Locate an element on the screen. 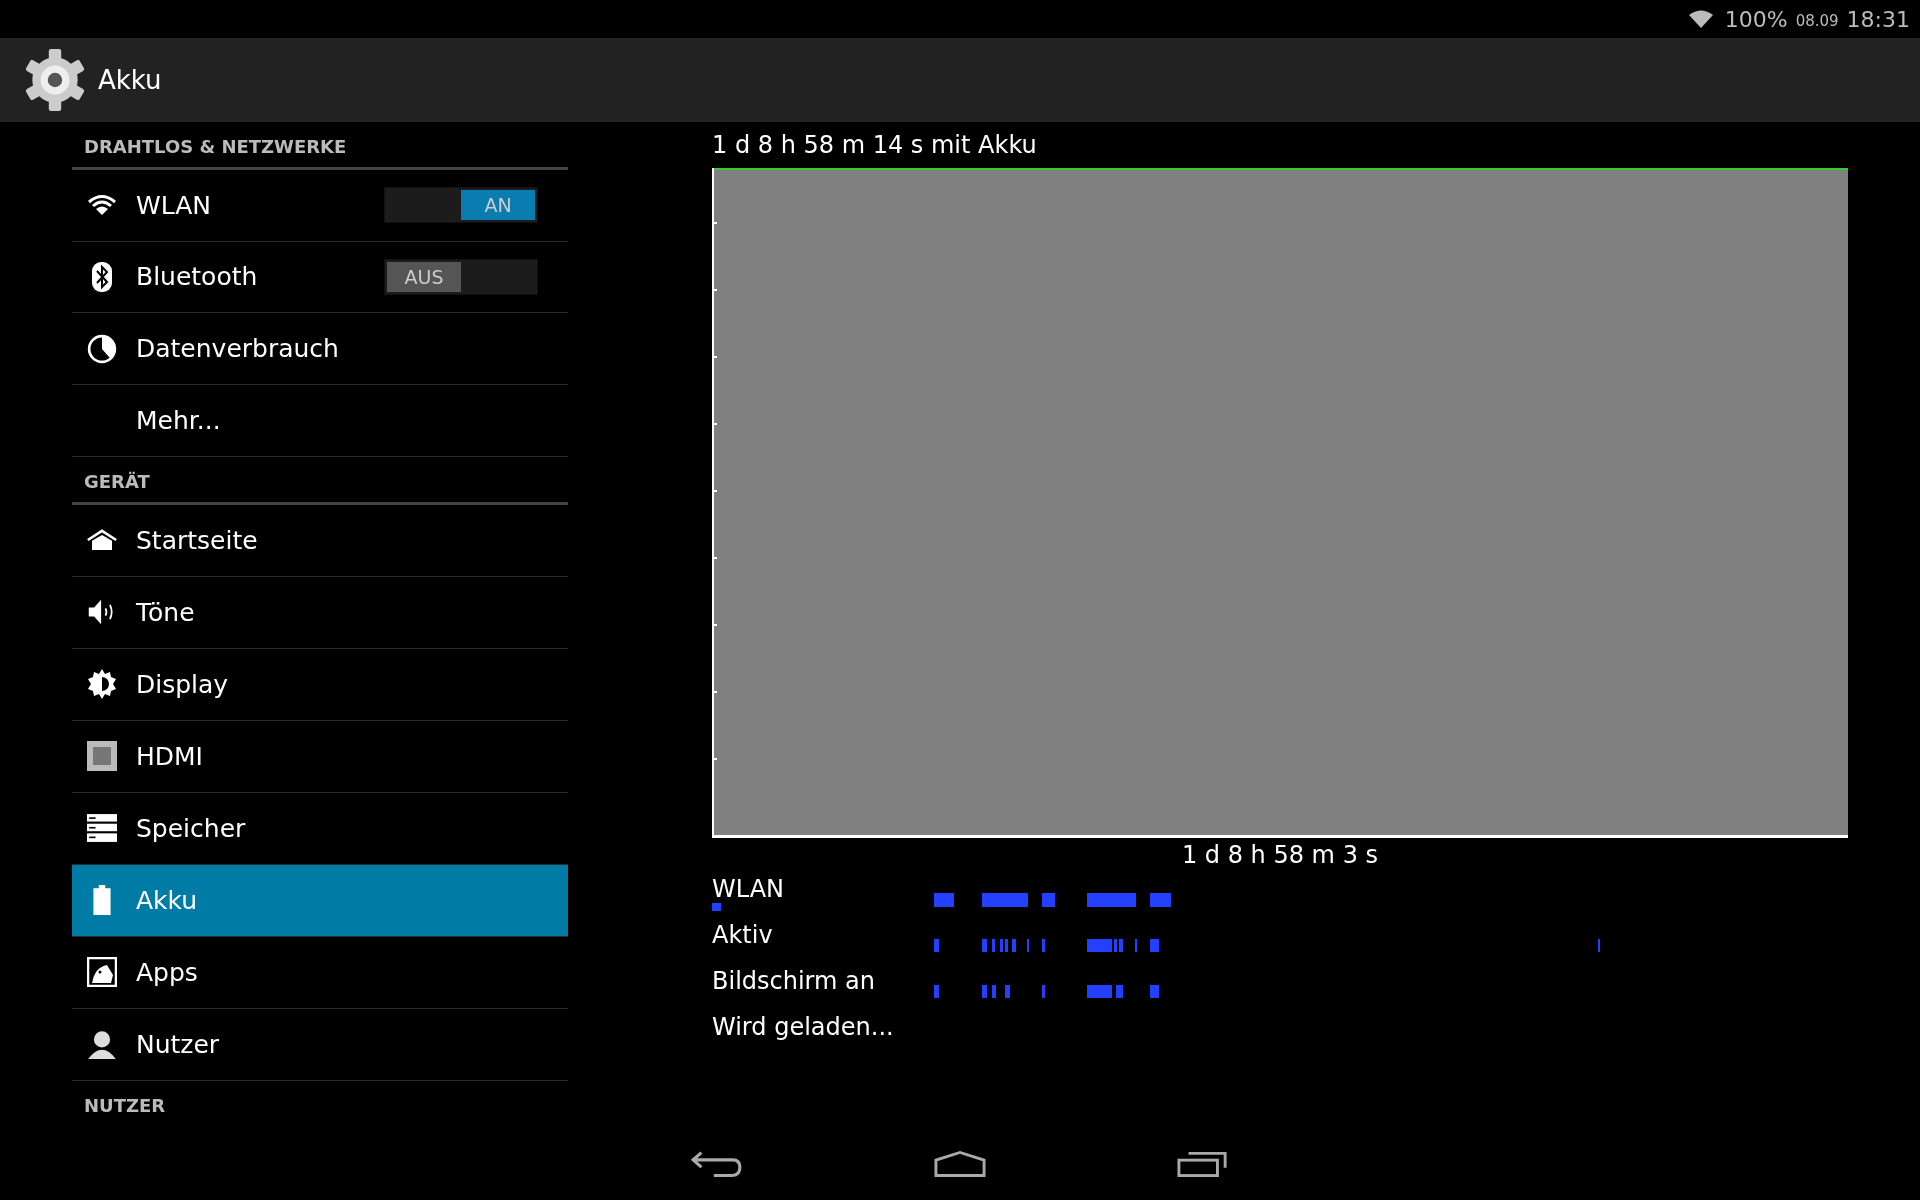 The height and width of the screenshot is (1200, 1920). android-image-icon is located at coordinates (102, 972).